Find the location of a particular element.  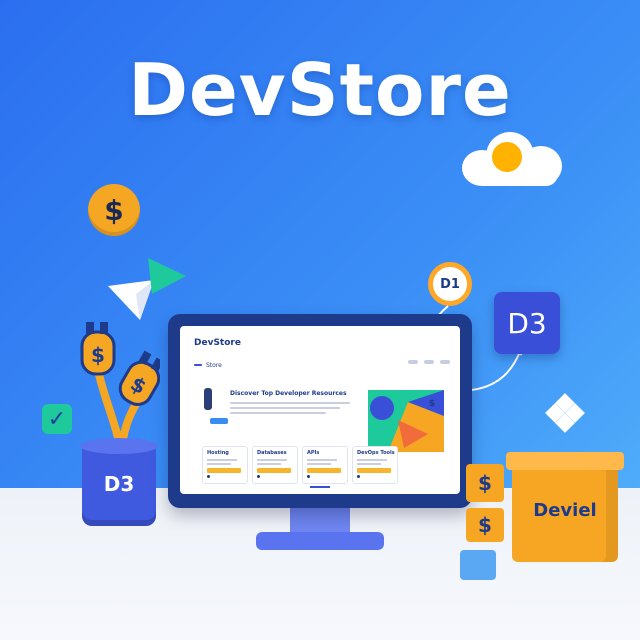

small-box-icon is located at coordinates (478, 565).